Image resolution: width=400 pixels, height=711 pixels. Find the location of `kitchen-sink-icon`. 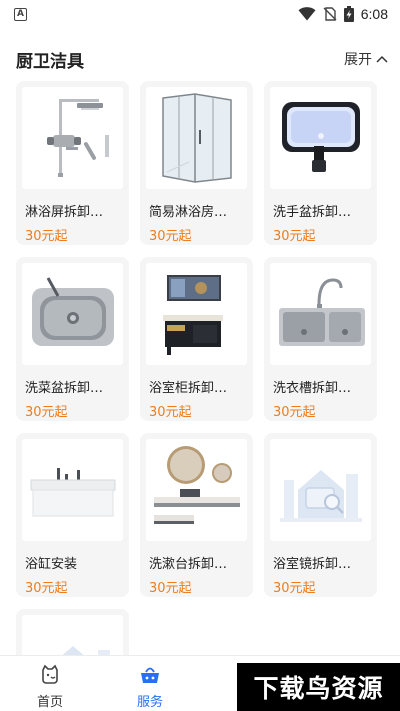

kitchen-sink-icon is located at coordinates (72, 311).